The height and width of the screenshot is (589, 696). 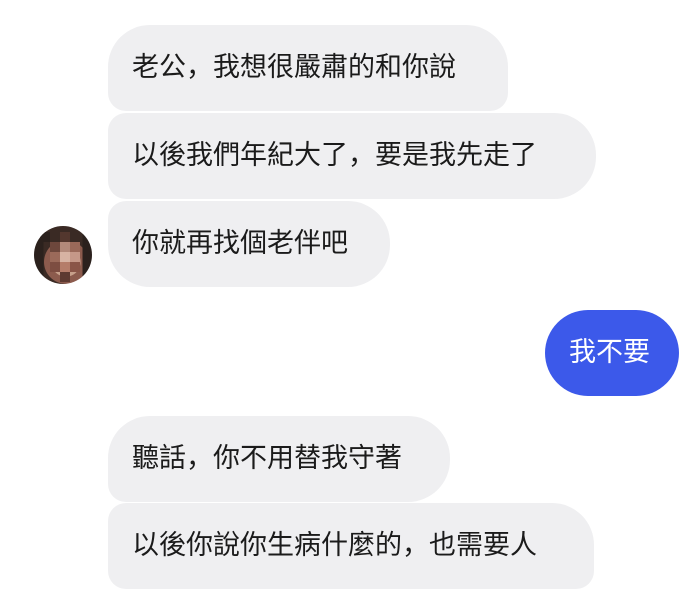 What do you see at coordinates (612, 353) in the screenshot?
I see `message-bubble-sent: 我不要` at bounding box center [612, 353].